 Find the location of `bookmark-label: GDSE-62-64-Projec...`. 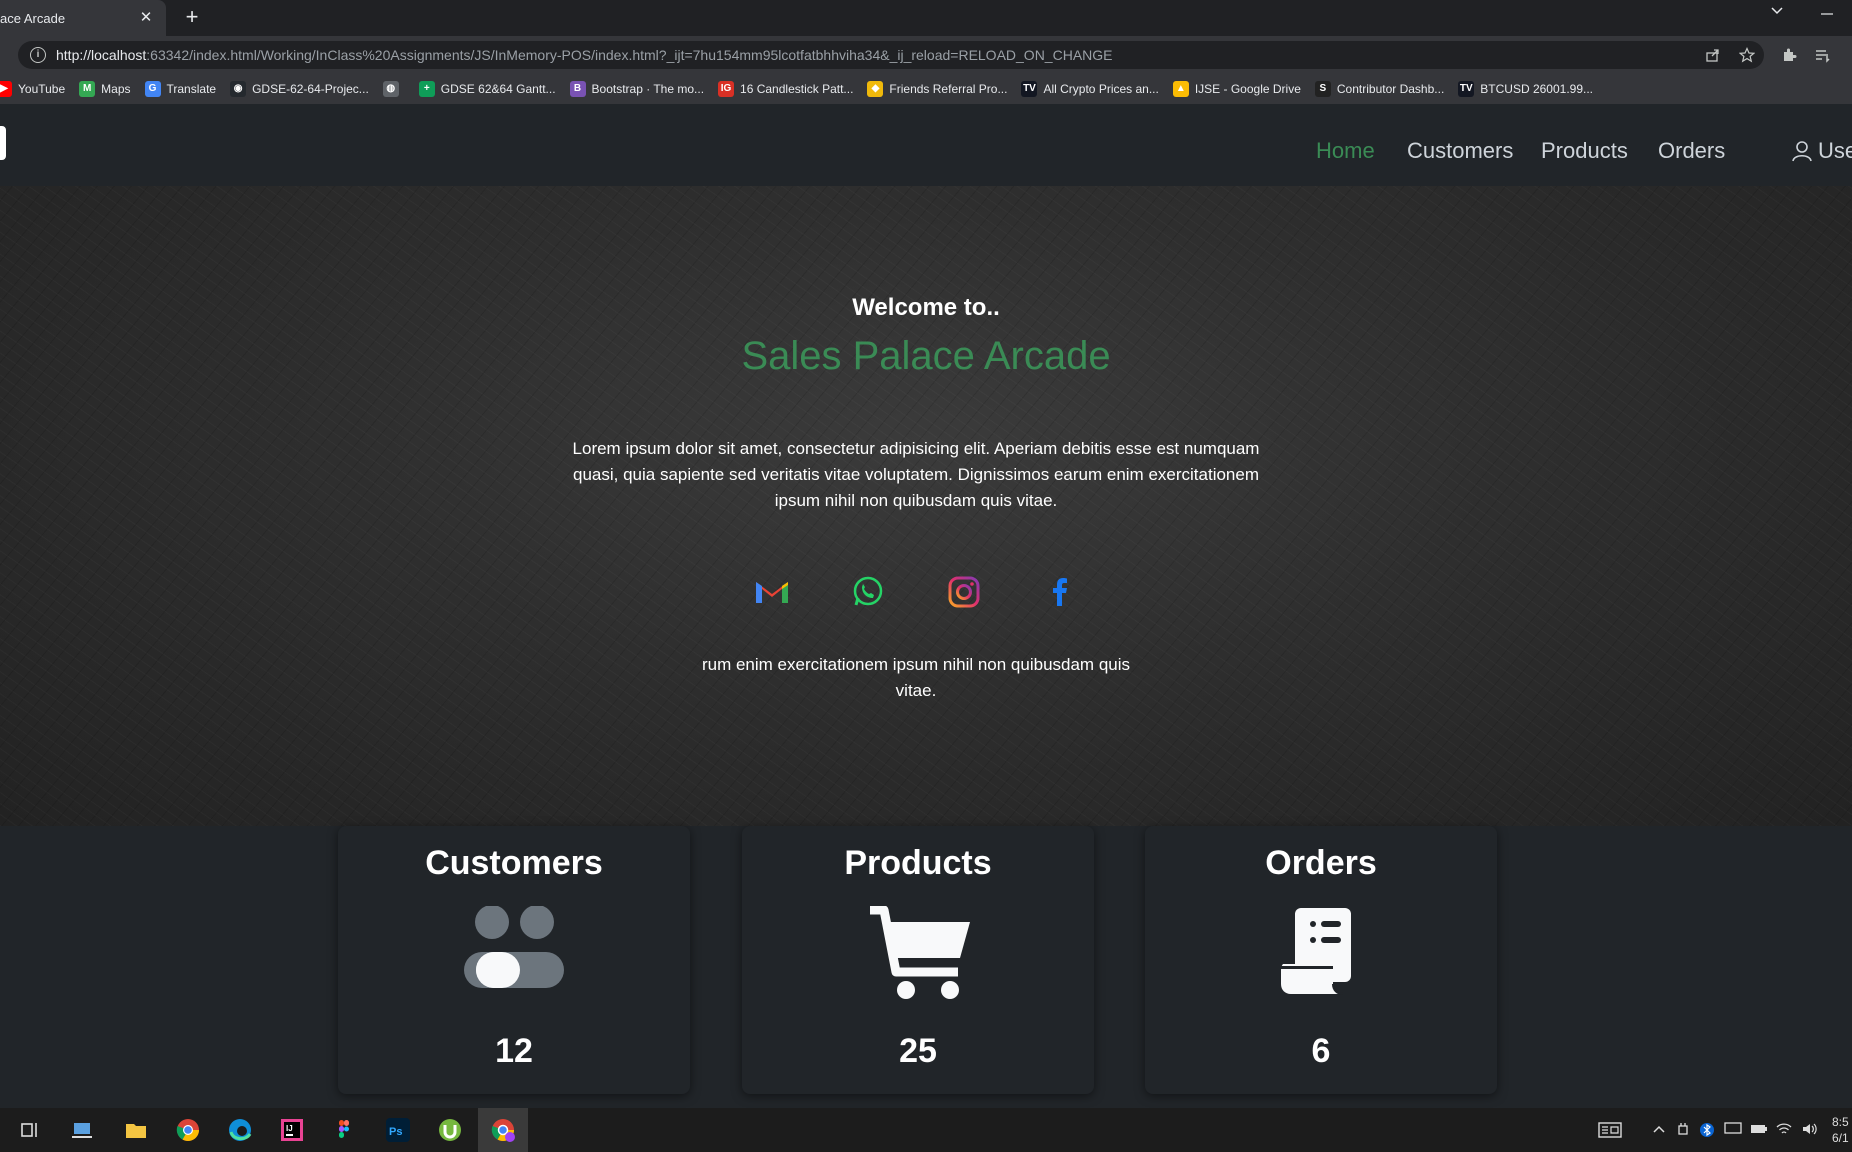

bookmark-label: GDSE-62-64-Projec... is located at coordinates (310, 89).